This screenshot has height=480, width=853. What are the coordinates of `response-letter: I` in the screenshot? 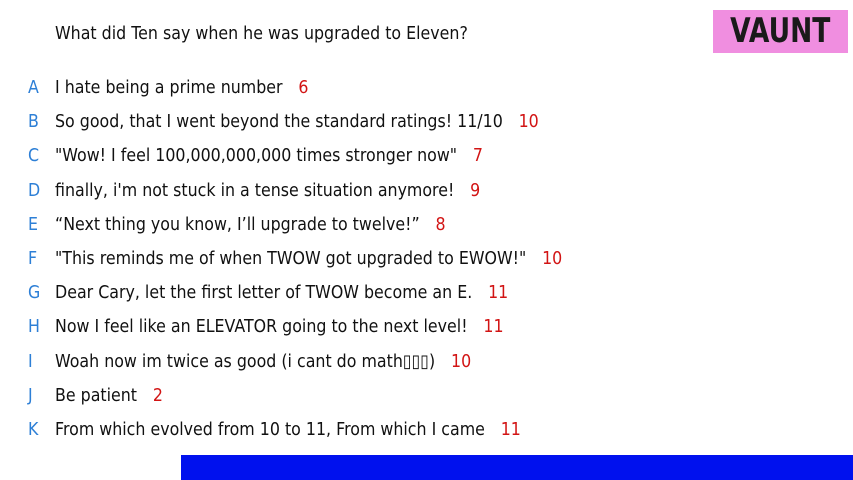 It's located at (30, 361).